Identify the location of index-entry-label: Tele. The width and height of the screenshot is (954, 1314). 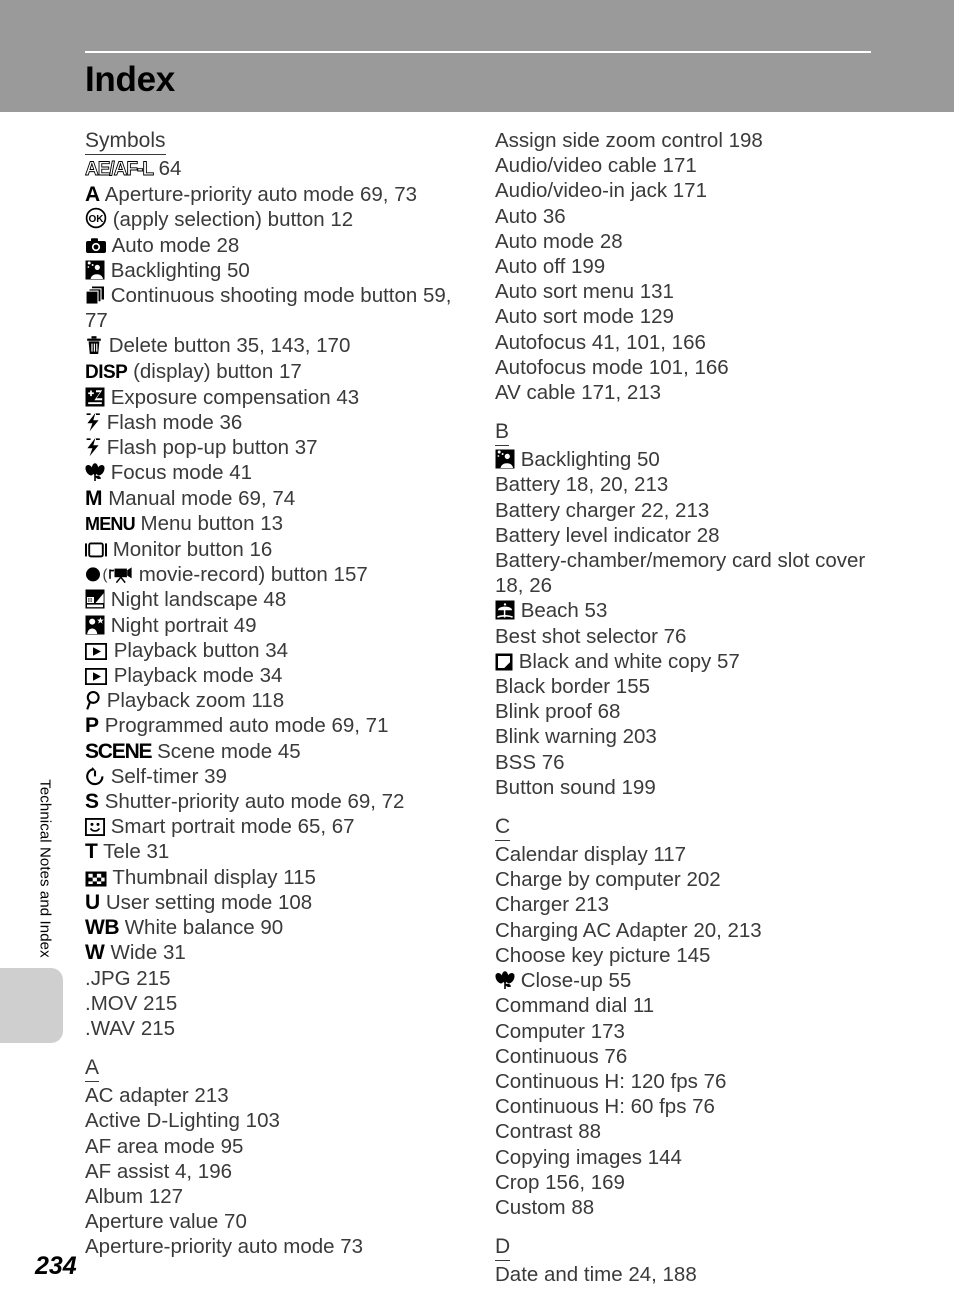
(122, 852).